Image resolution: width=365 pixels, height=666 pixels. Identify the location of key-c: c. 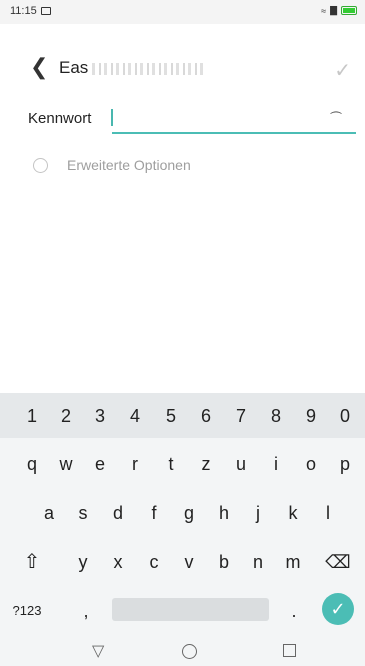
(154, 562).